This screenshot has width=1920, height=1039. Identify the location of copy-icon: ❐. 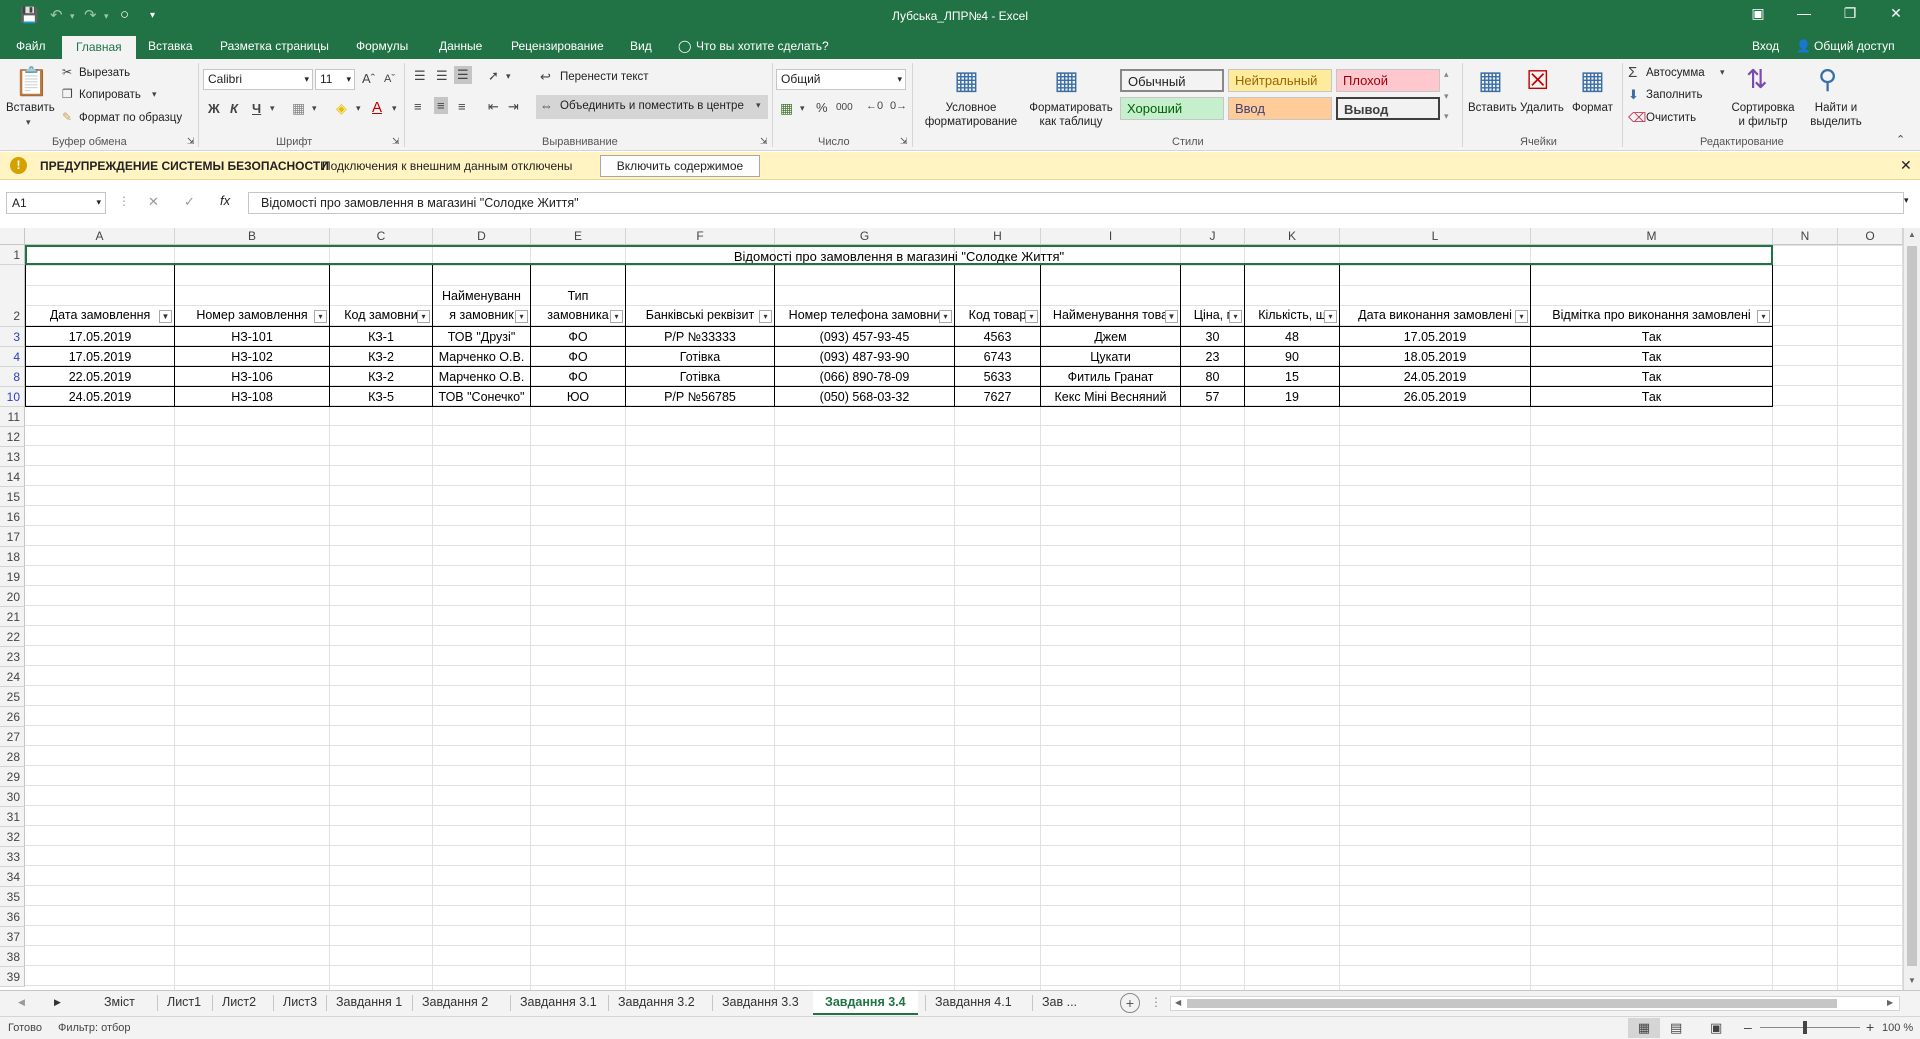
(67, 94).